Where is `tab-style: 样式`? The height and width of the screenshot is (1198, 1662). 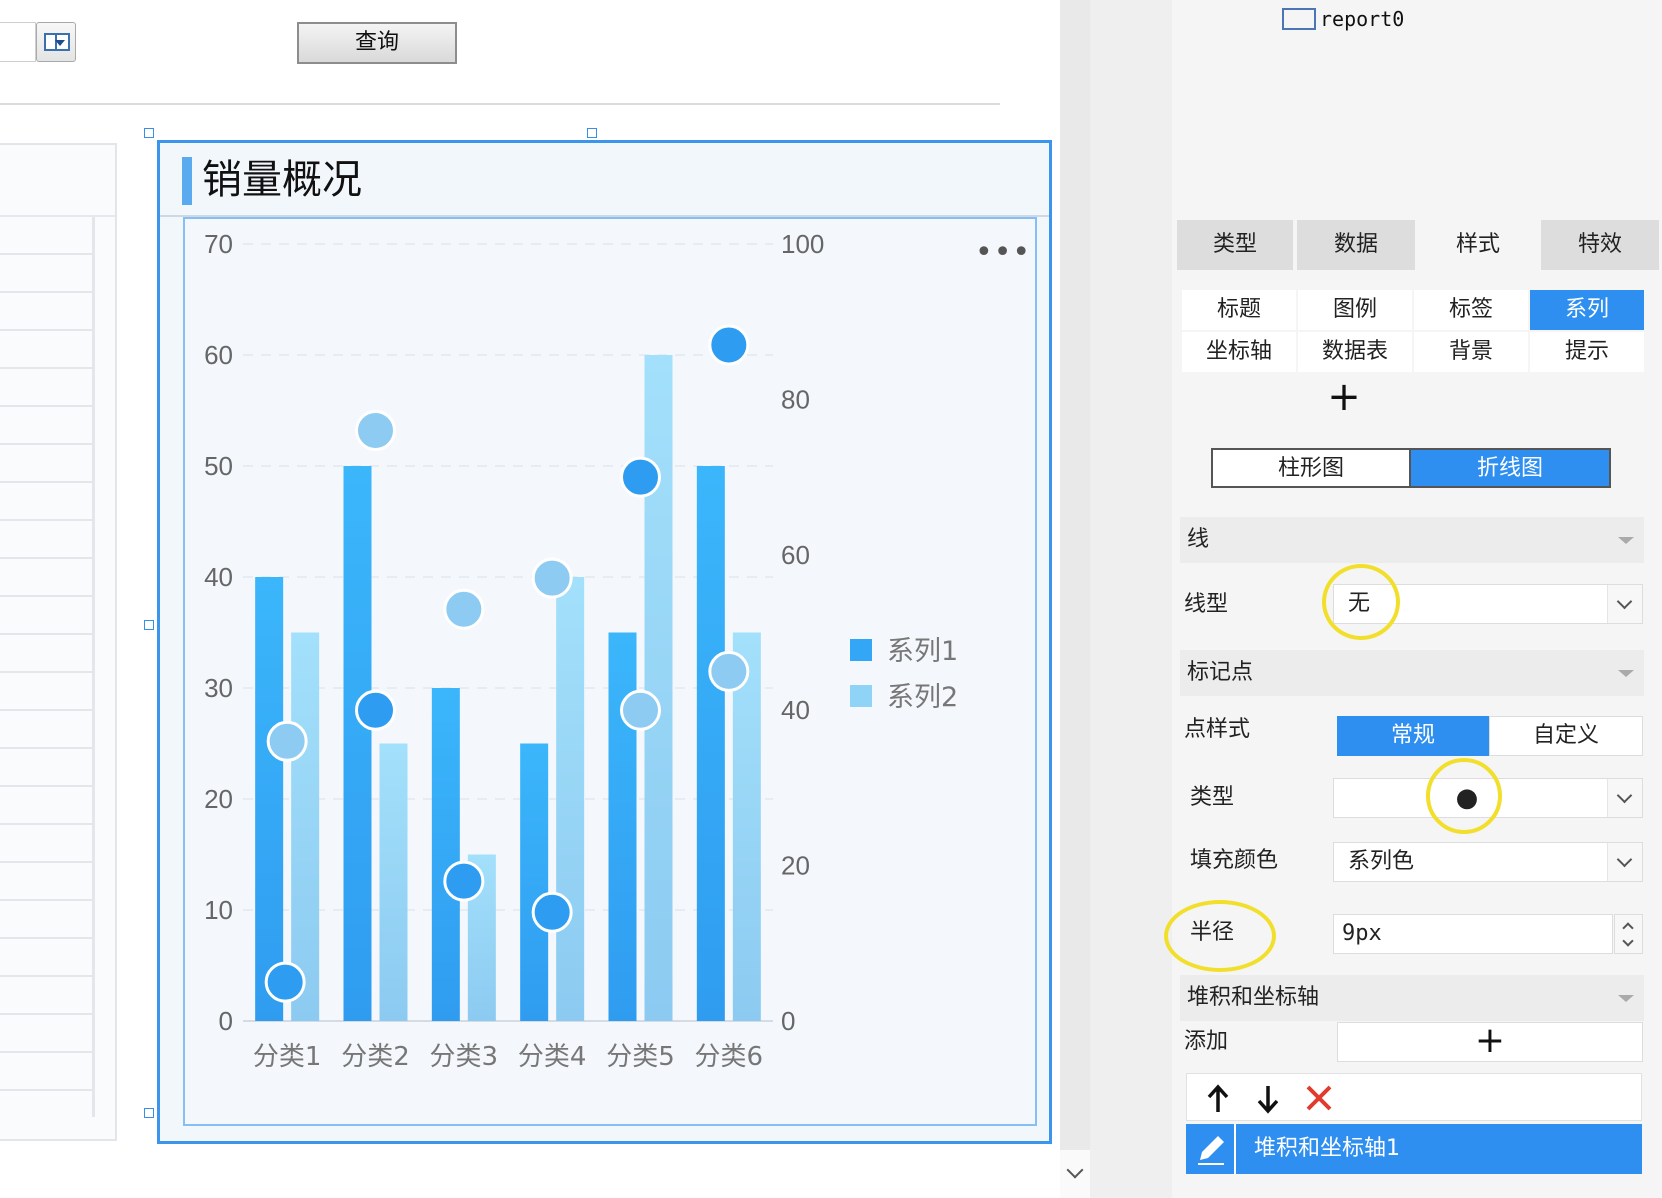 tab-style: 样式 is located at coordinates (1478, 245).